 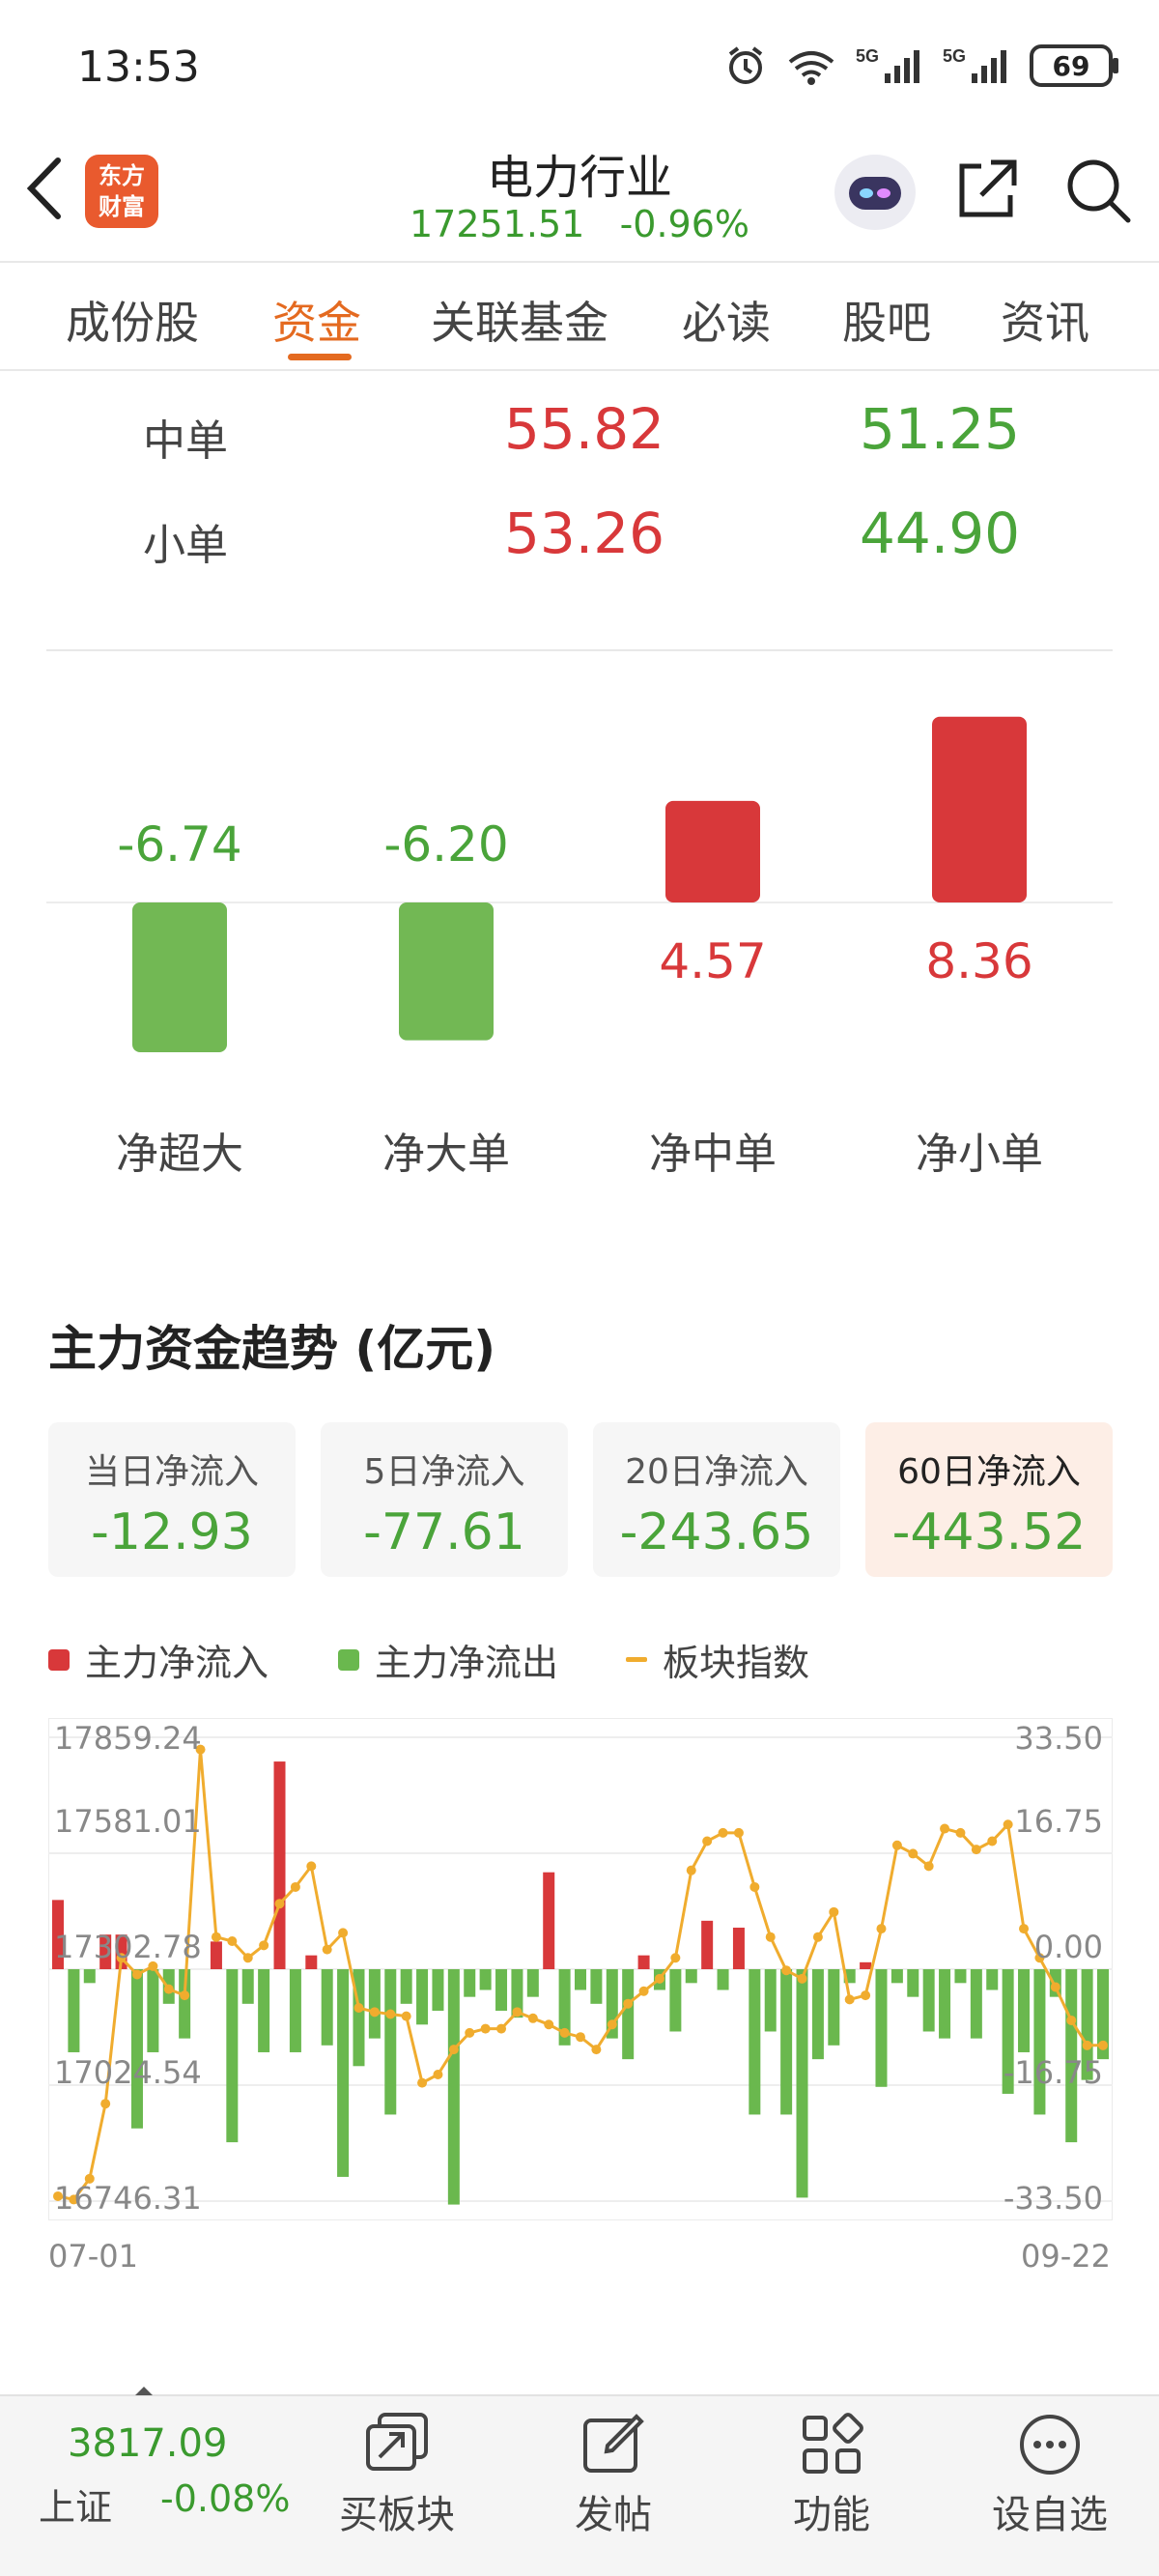 I want to click on net-flow-category: 净小单, so click(x=979, y=1154).